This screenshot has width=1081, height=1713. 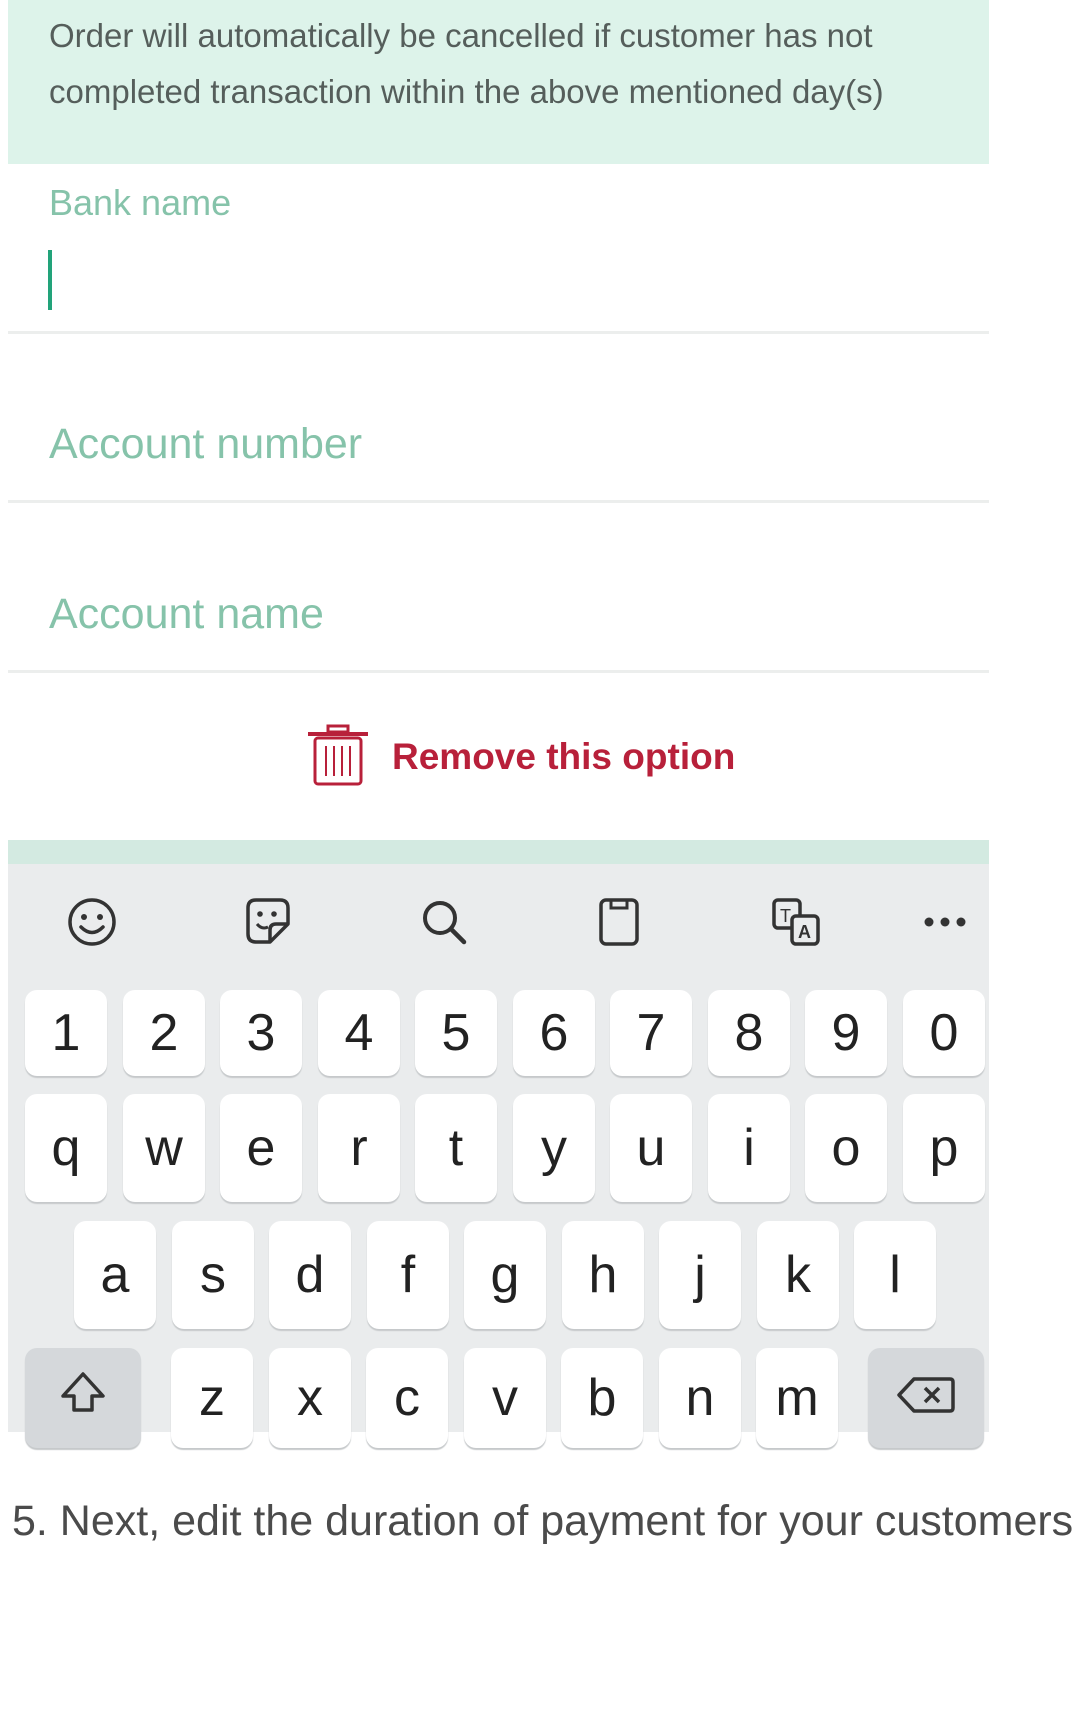 I want to click on key-y: y, so click(x=554, y=1148).